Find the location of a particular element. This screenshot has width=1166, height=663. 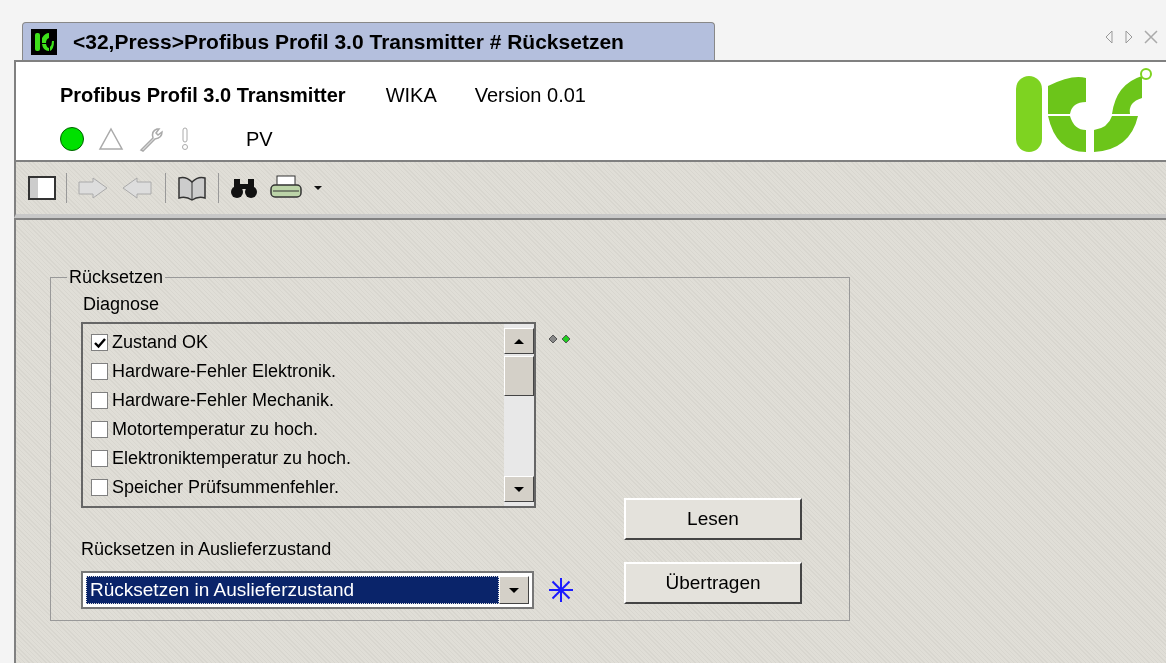

diagnose-item-label: Hardware-Fehler Elektronik. is located at coordinates (224, 371).